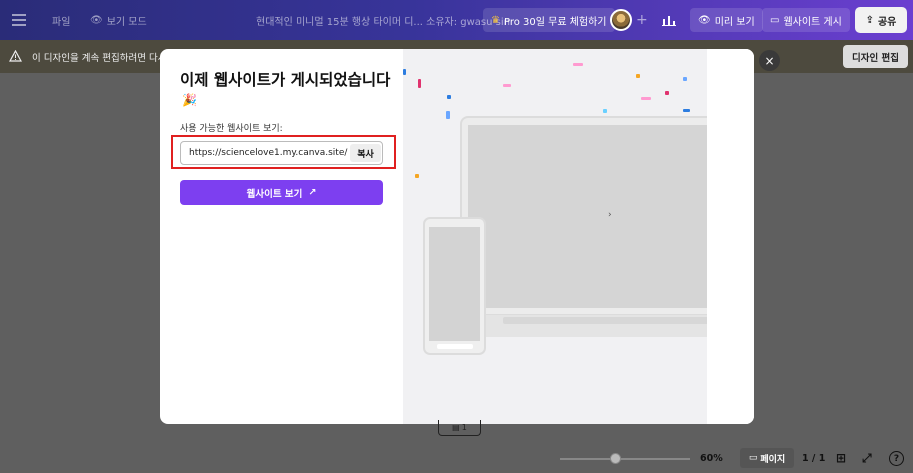  I want to click on page-count: 1 / 1, so click(814, 458).